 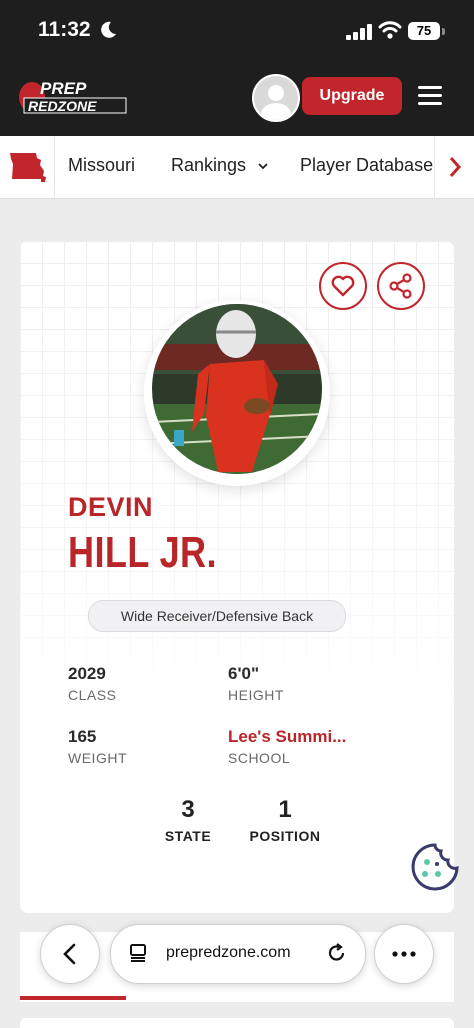 I want to click on svg-text: REDZONE, so click(x=62, y=106).